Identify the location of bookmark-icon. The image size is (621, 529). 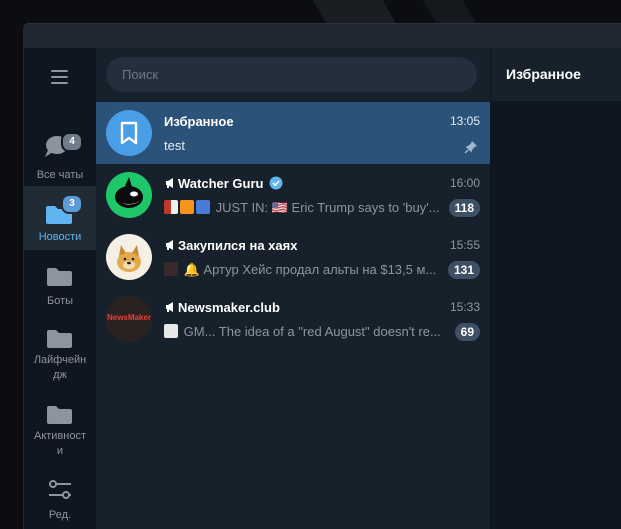
(129, 133).